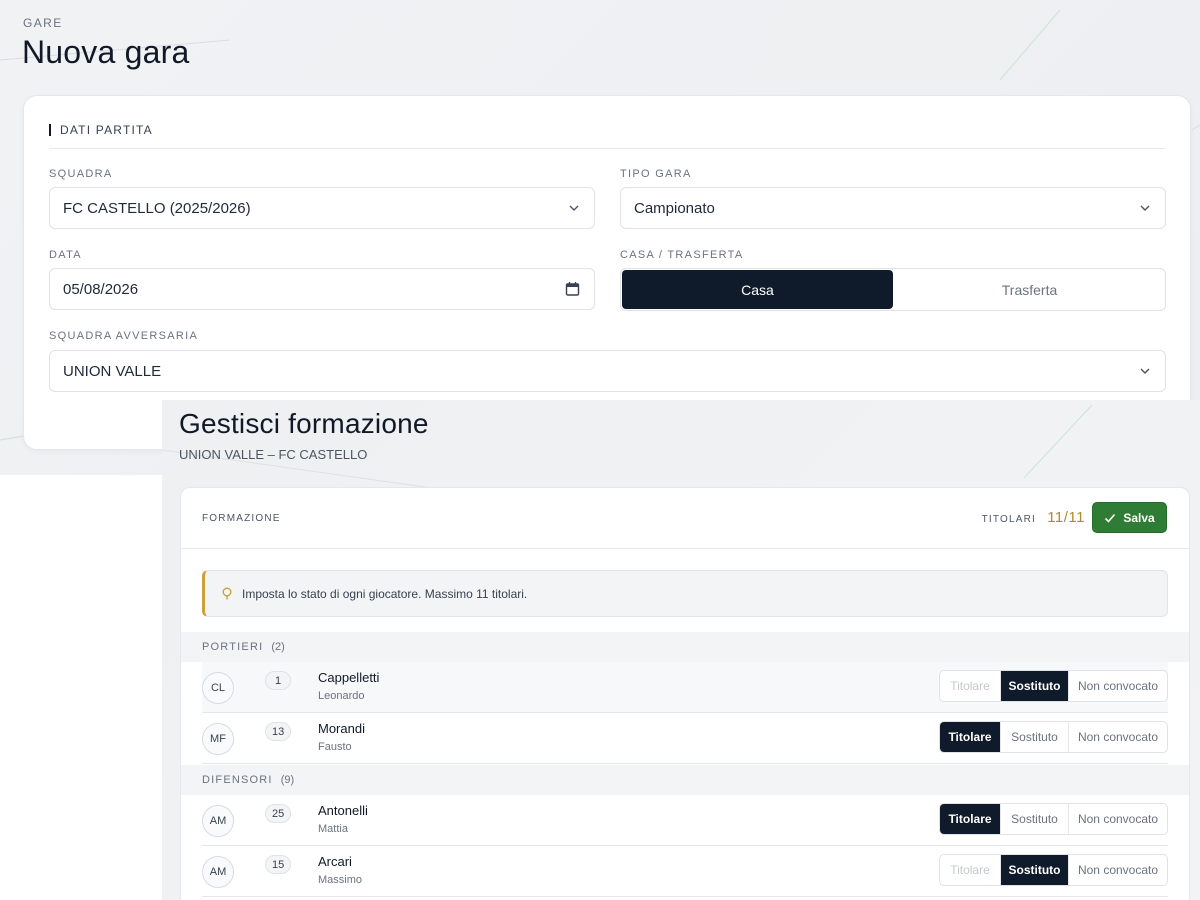 The image size is (1200, 900). I want to click on opponent-label: SQUADRA AVVERSARIA, so click(124, 336).